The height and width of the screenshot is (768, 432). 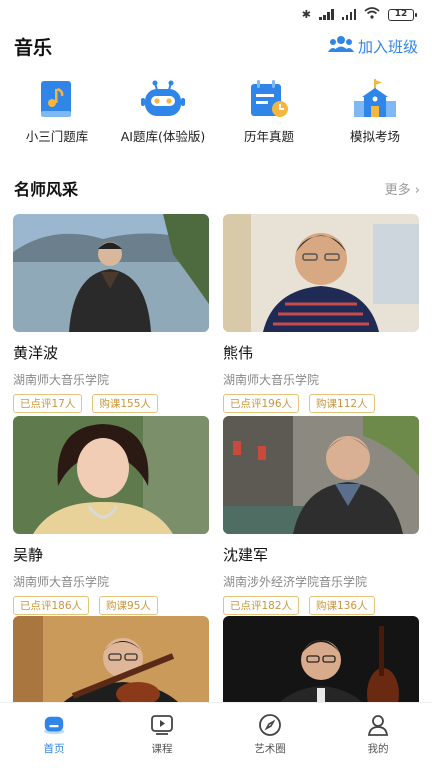 What do you see at coordinates (125, 403) in the screenshot?
I see `purchase-count-badge: 购课155人` at bounding box center [125, 403].